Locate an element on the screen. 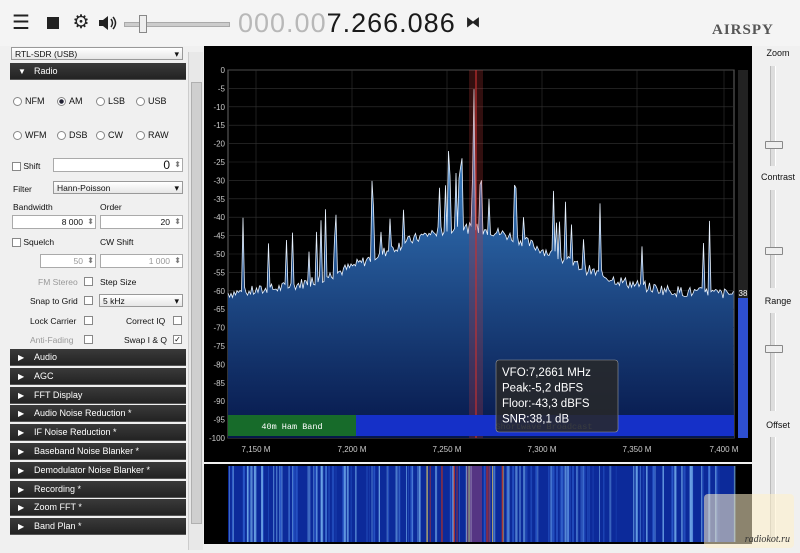 The image size is (800, 553). mode-nfm: NFM is located at coordinates (29, 101).